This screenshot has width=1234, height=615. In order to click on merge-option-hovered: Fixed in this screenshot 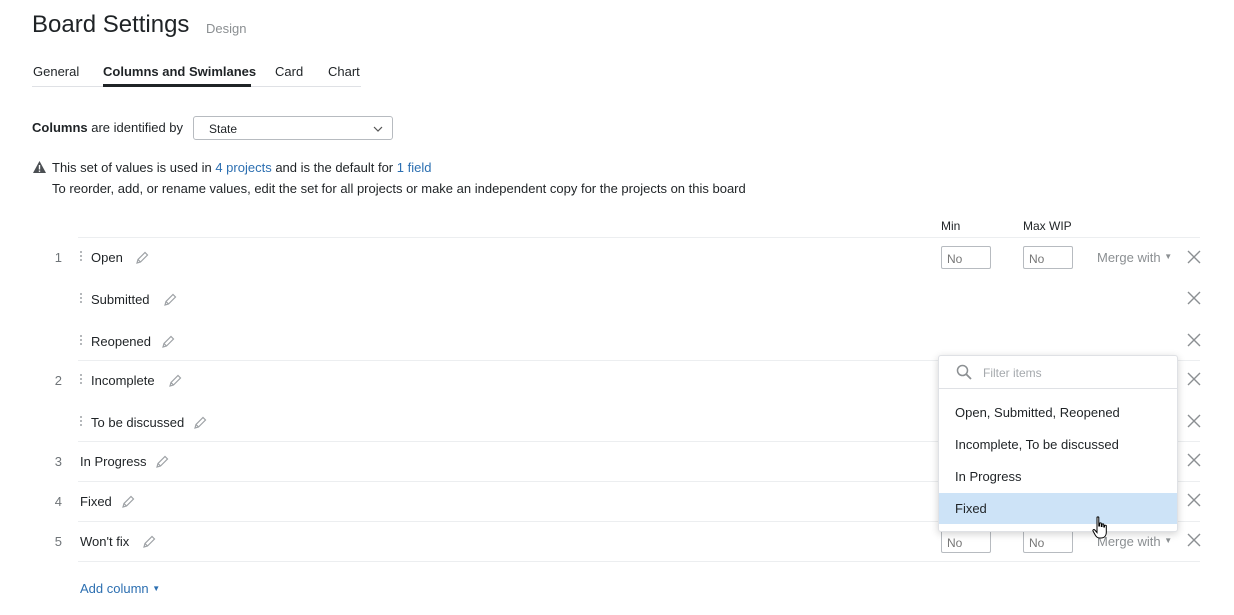, I will do `click(1058, 508)`.